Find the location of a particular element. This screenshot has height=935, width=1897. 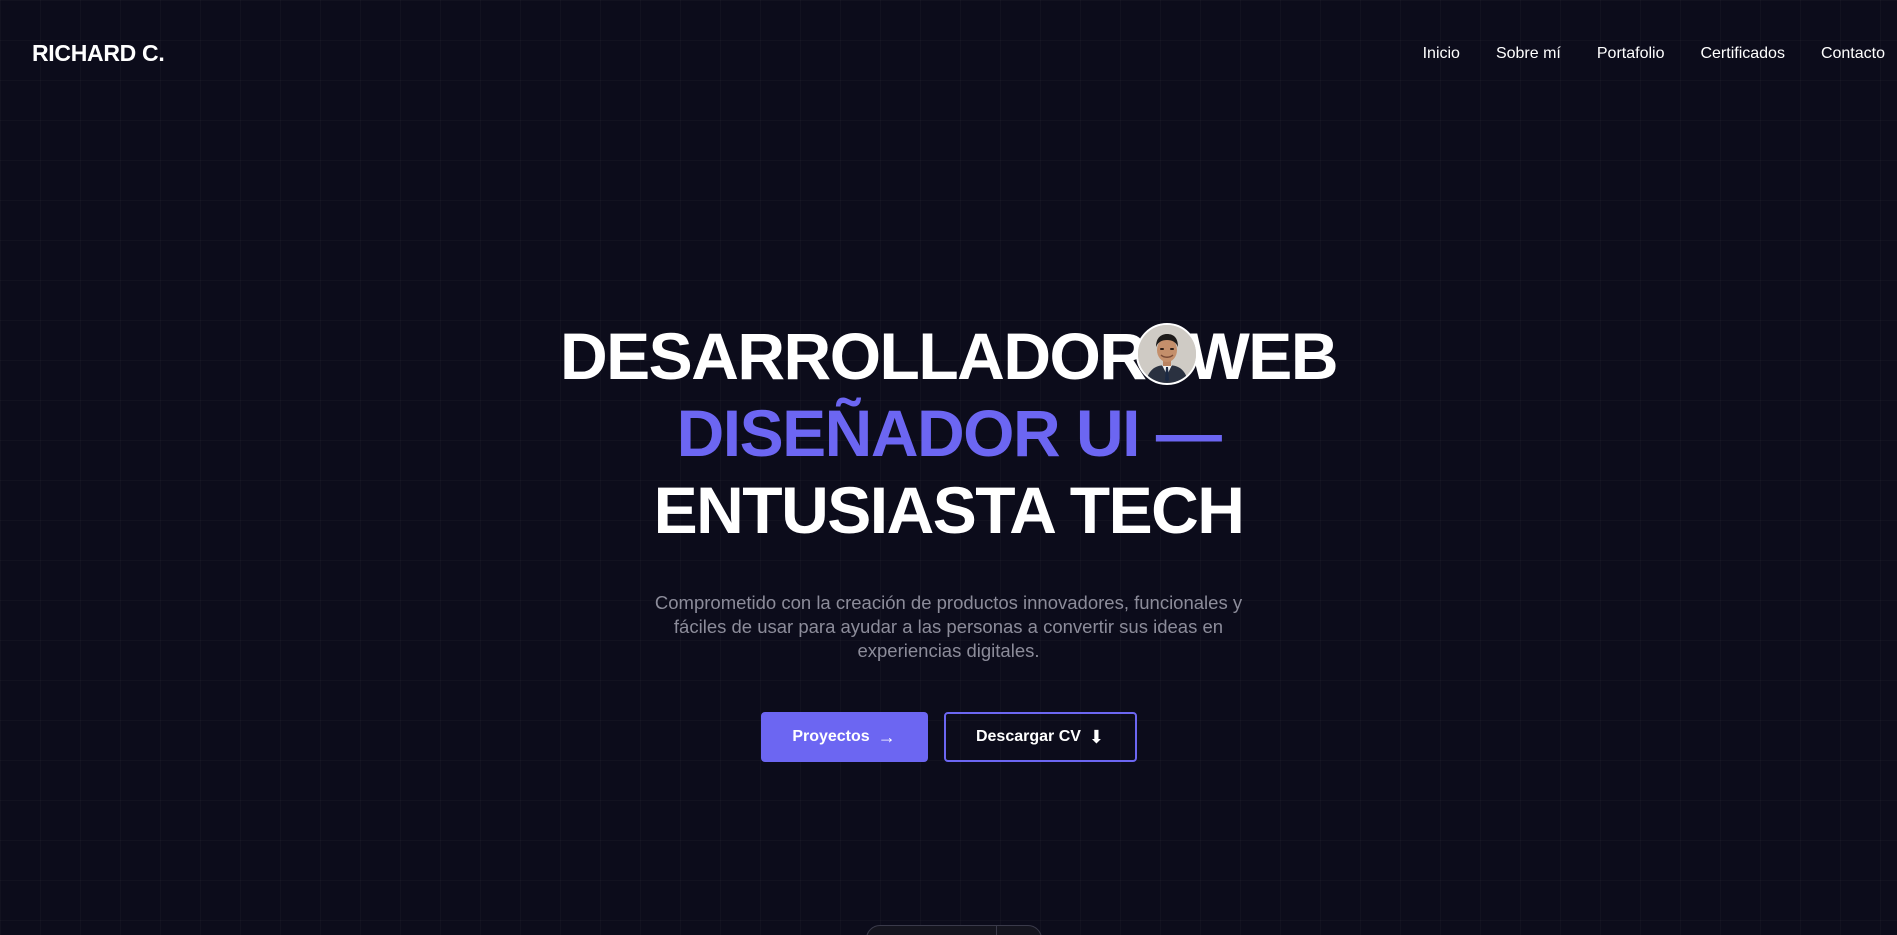

avatar-portrait is located at coordinates (1166, 354).